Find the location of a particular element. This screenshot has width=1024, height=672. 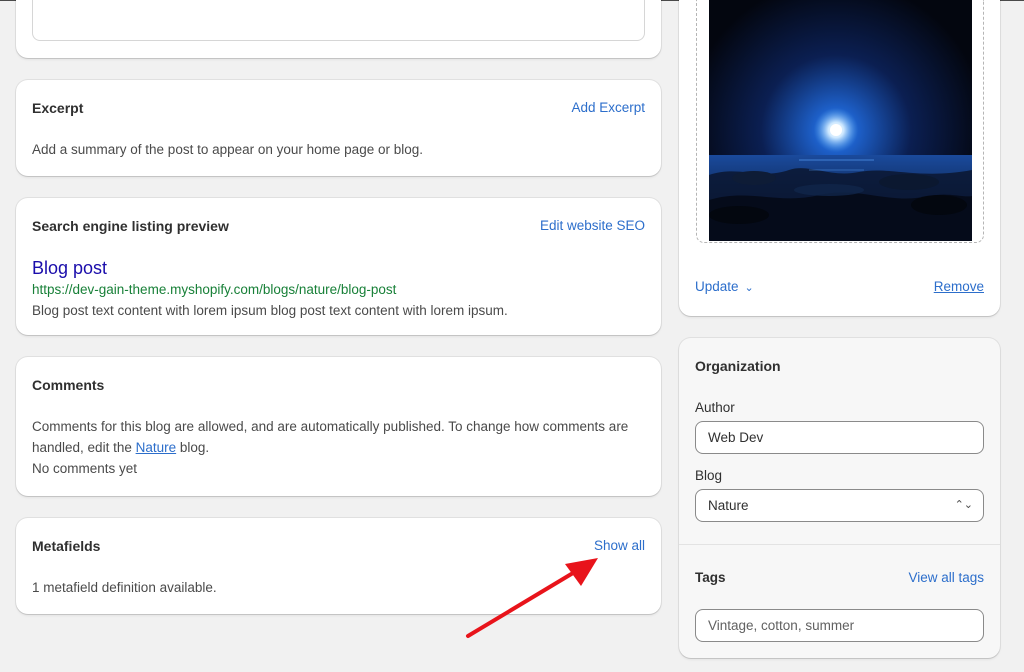

seo-title: Search engine listing preview is located at coordinates (130, 226).